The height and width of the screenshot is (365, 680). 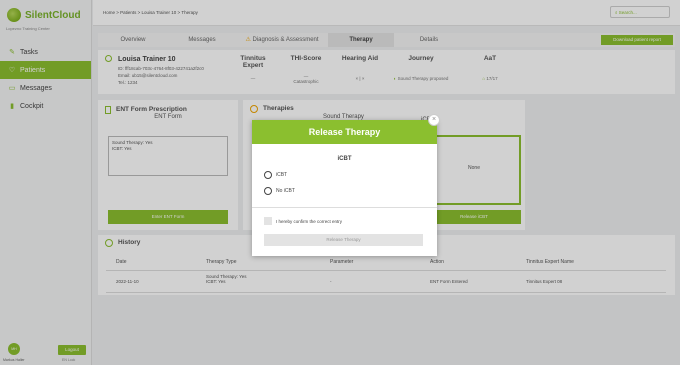 What do you see at coordinates (344, 159) in the screenshot?
I see `modal-subtitle: iCBT` at bounding box center [344, 159].